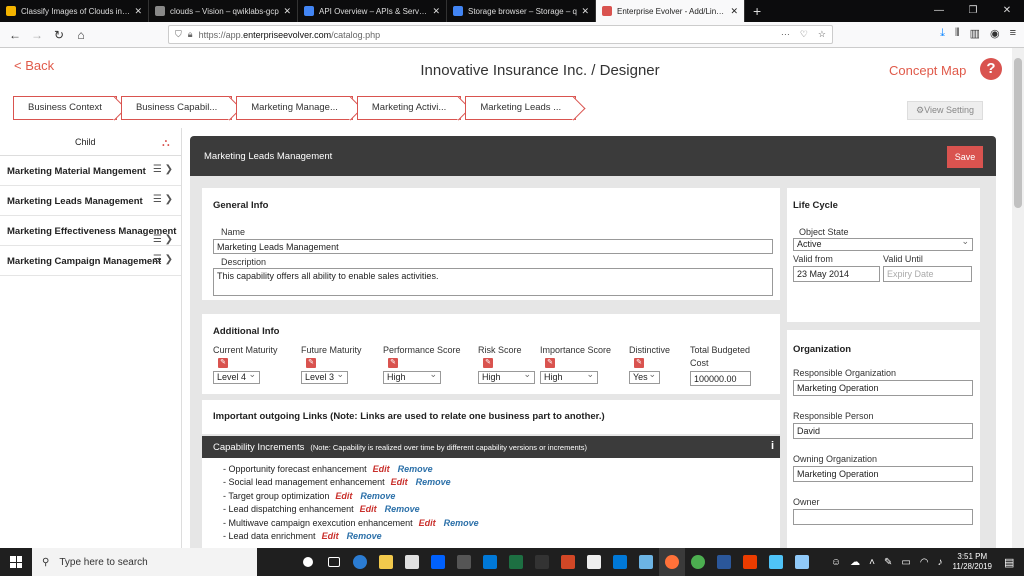  Describe the element at coordinates (223, 11) in the screenshot. I see `browser-tab: clouds – Vision – qwiklabs-gcp ✕` at that location.